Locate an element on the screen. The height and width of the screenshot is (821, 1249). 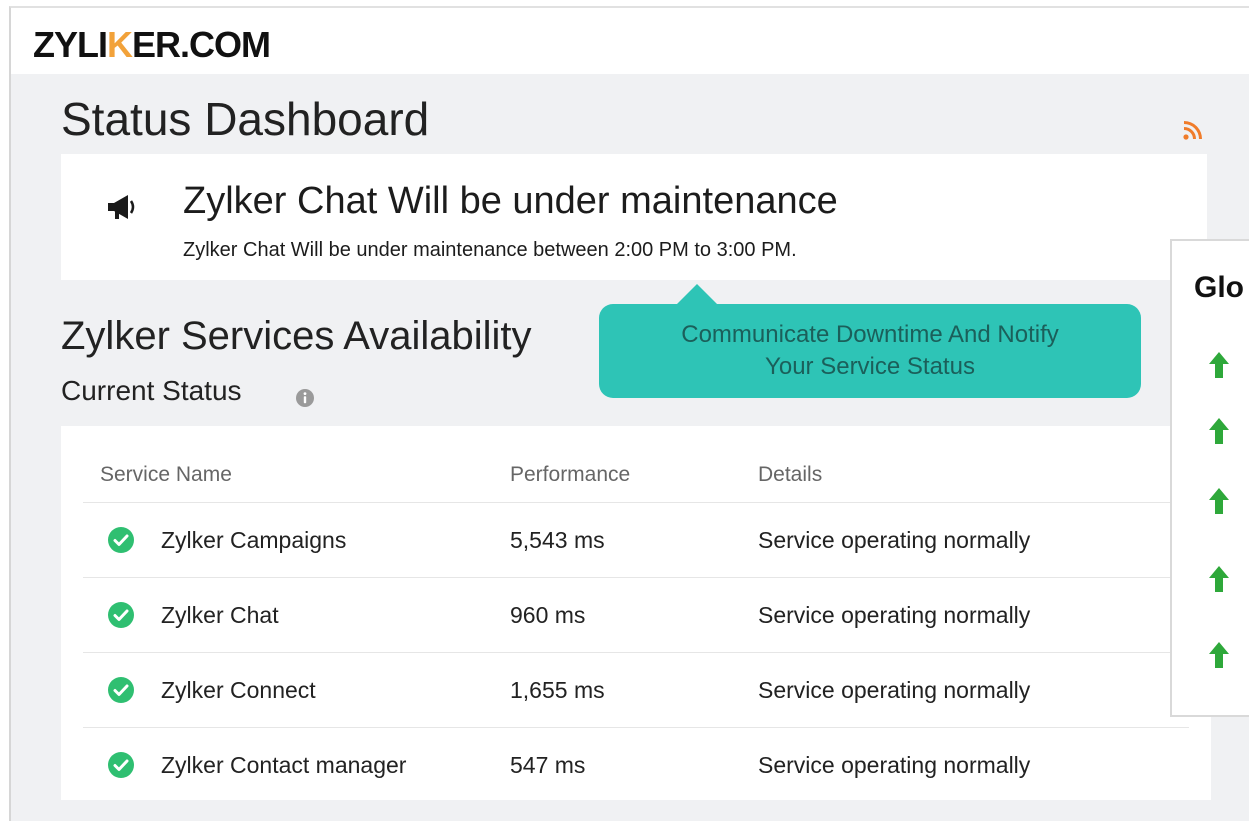
global-status-panel: Glo is located at coordinates (1209, 478).